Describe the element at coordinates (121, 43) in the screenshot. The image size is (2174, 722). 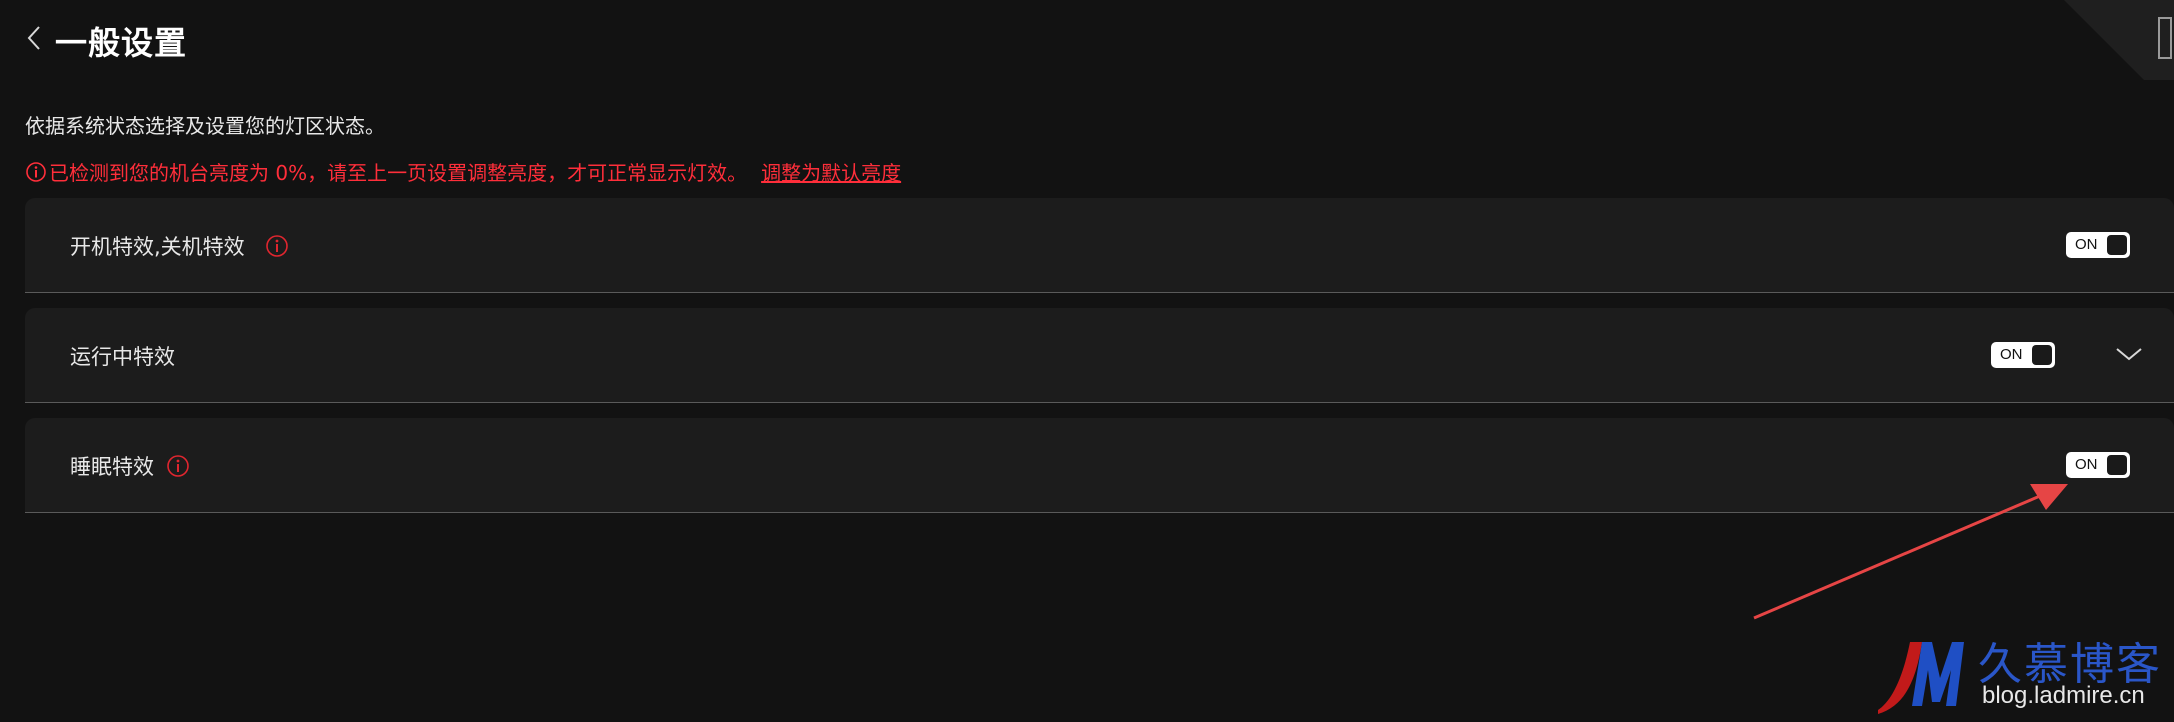
I see `page-title: 一般设置` at that location.